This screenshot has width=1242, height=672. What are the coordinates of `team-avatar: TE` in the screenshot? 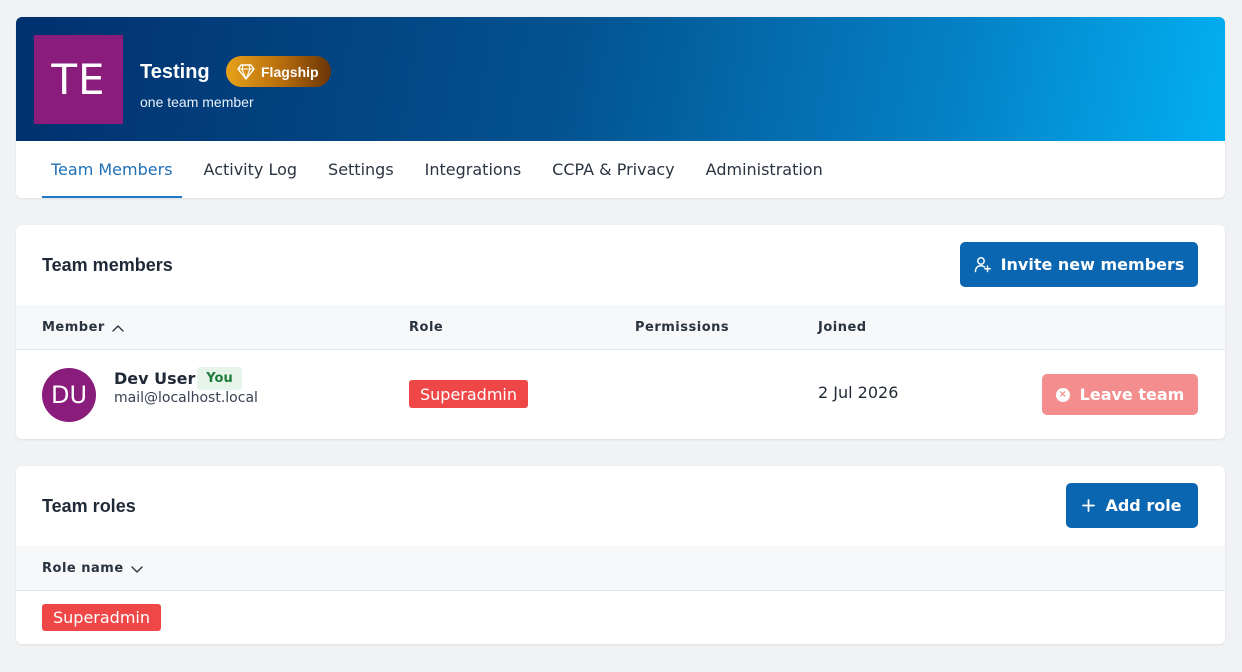 It's located at (78, 79).